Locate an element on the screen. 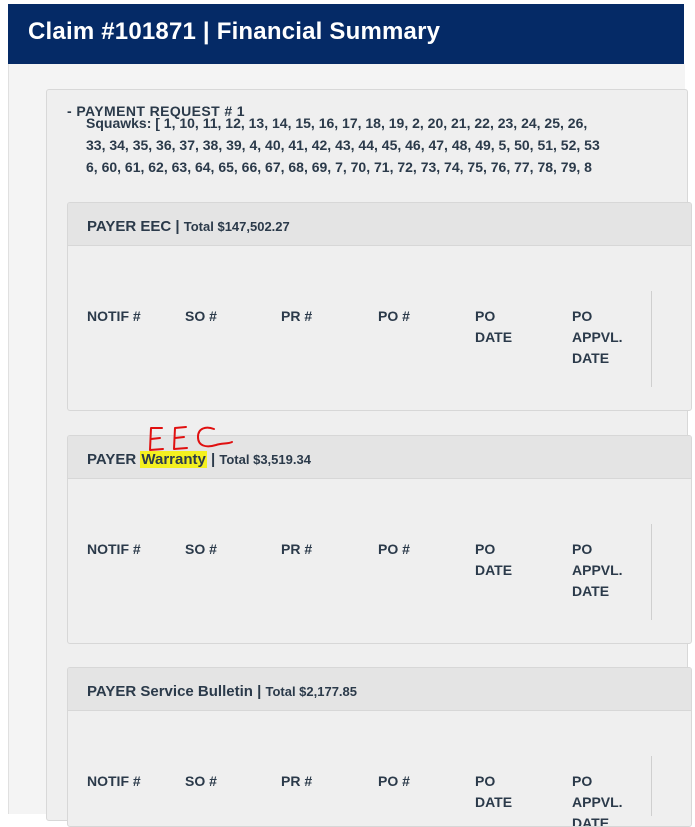 Image resolution: width=695 pixels, height=827 pixels. payer-title: PAYER Service Bulletin | Total $2,177.85 is located at coordinates (222, 691).